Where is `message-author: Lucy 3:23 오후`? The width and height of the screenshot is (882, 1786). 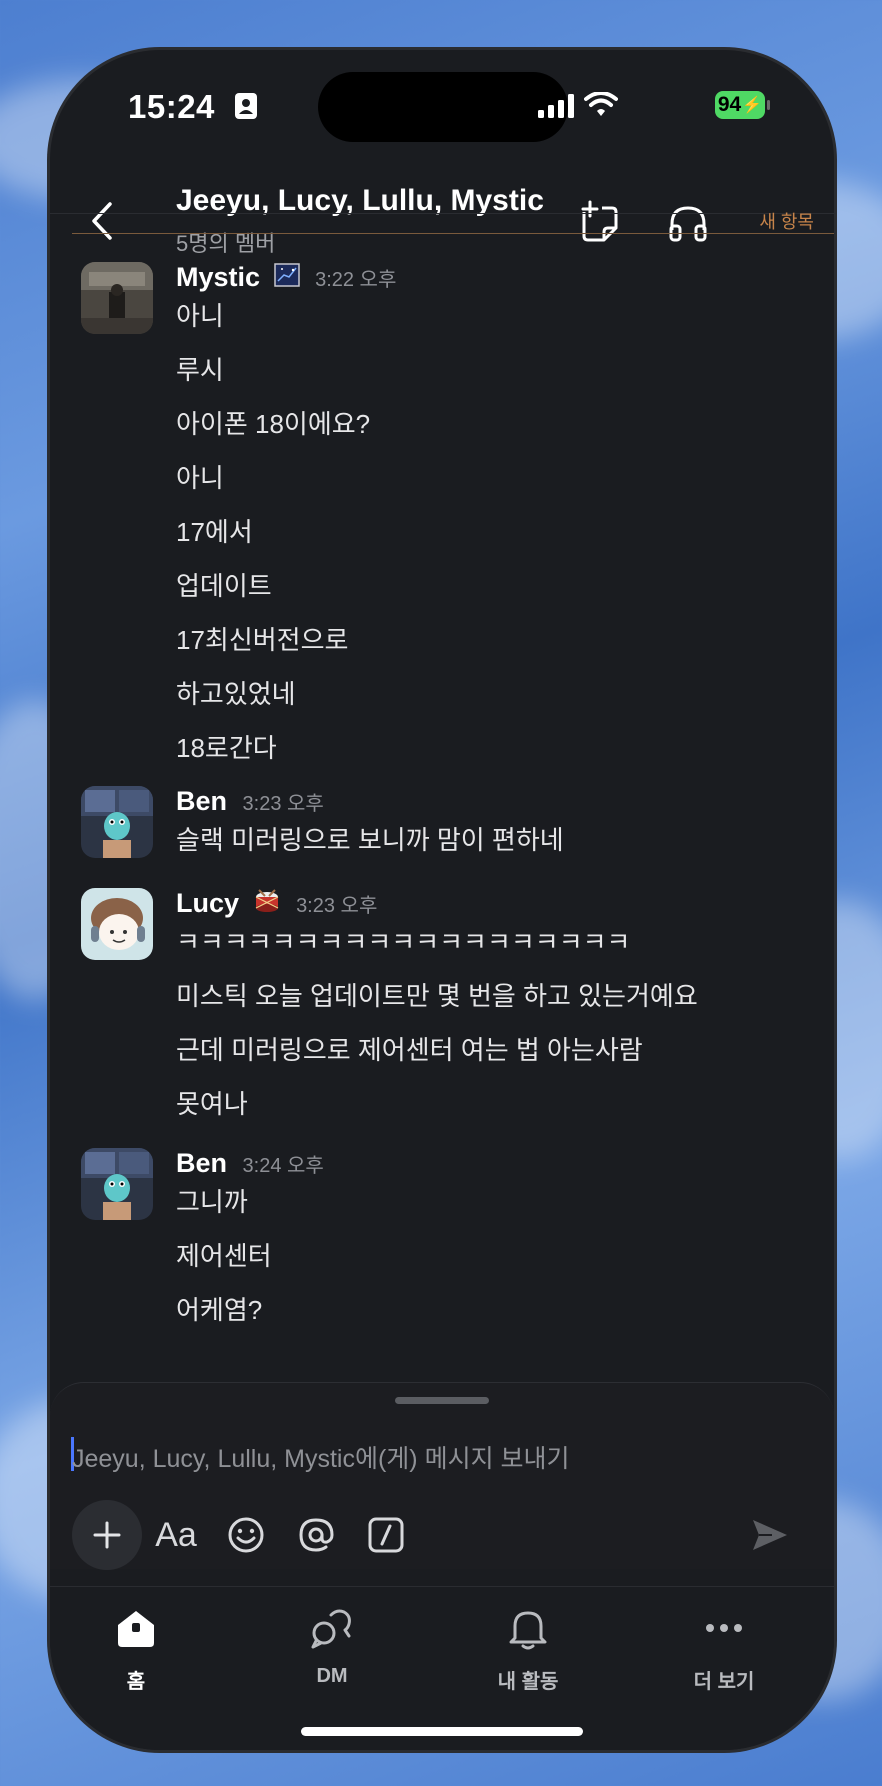 message-author: Lucy 3:23 오후 is located at coordinates (276, 904).